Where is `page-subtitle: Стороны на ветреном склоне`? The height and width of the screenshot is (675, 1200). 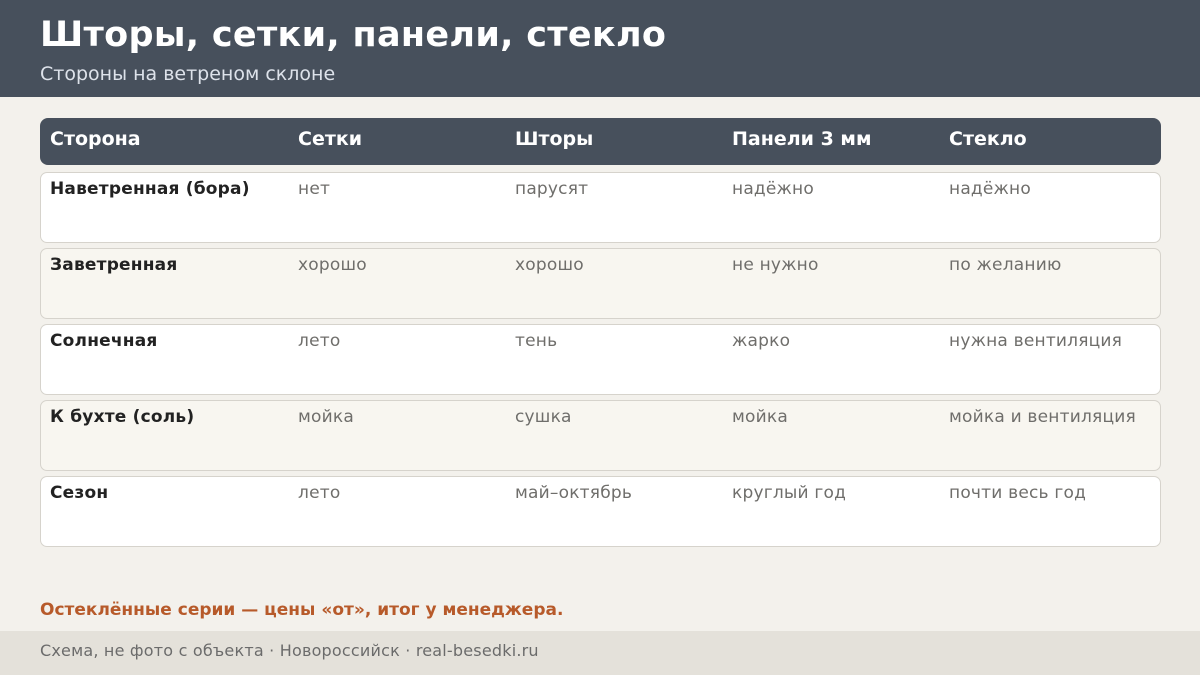
page-subtitle: Стороны на ветреном склоне is located at coordinates (188, 74).